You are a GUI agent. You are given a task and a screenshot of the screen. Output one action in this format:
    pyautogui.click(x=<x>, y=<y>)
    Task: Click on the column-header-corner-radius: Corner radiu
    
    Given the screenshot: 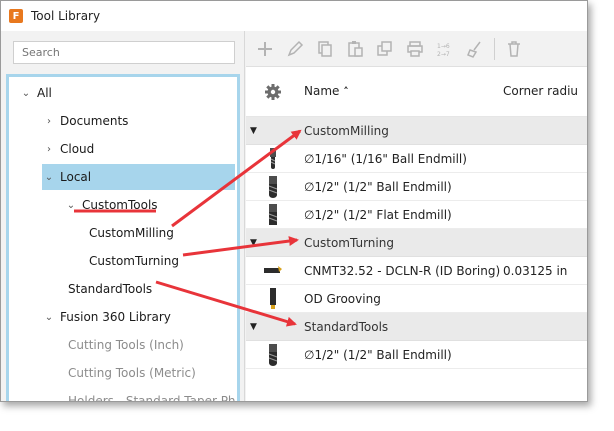 What is the action you would take?
    pyautogui.click(x=540, y=91)
    